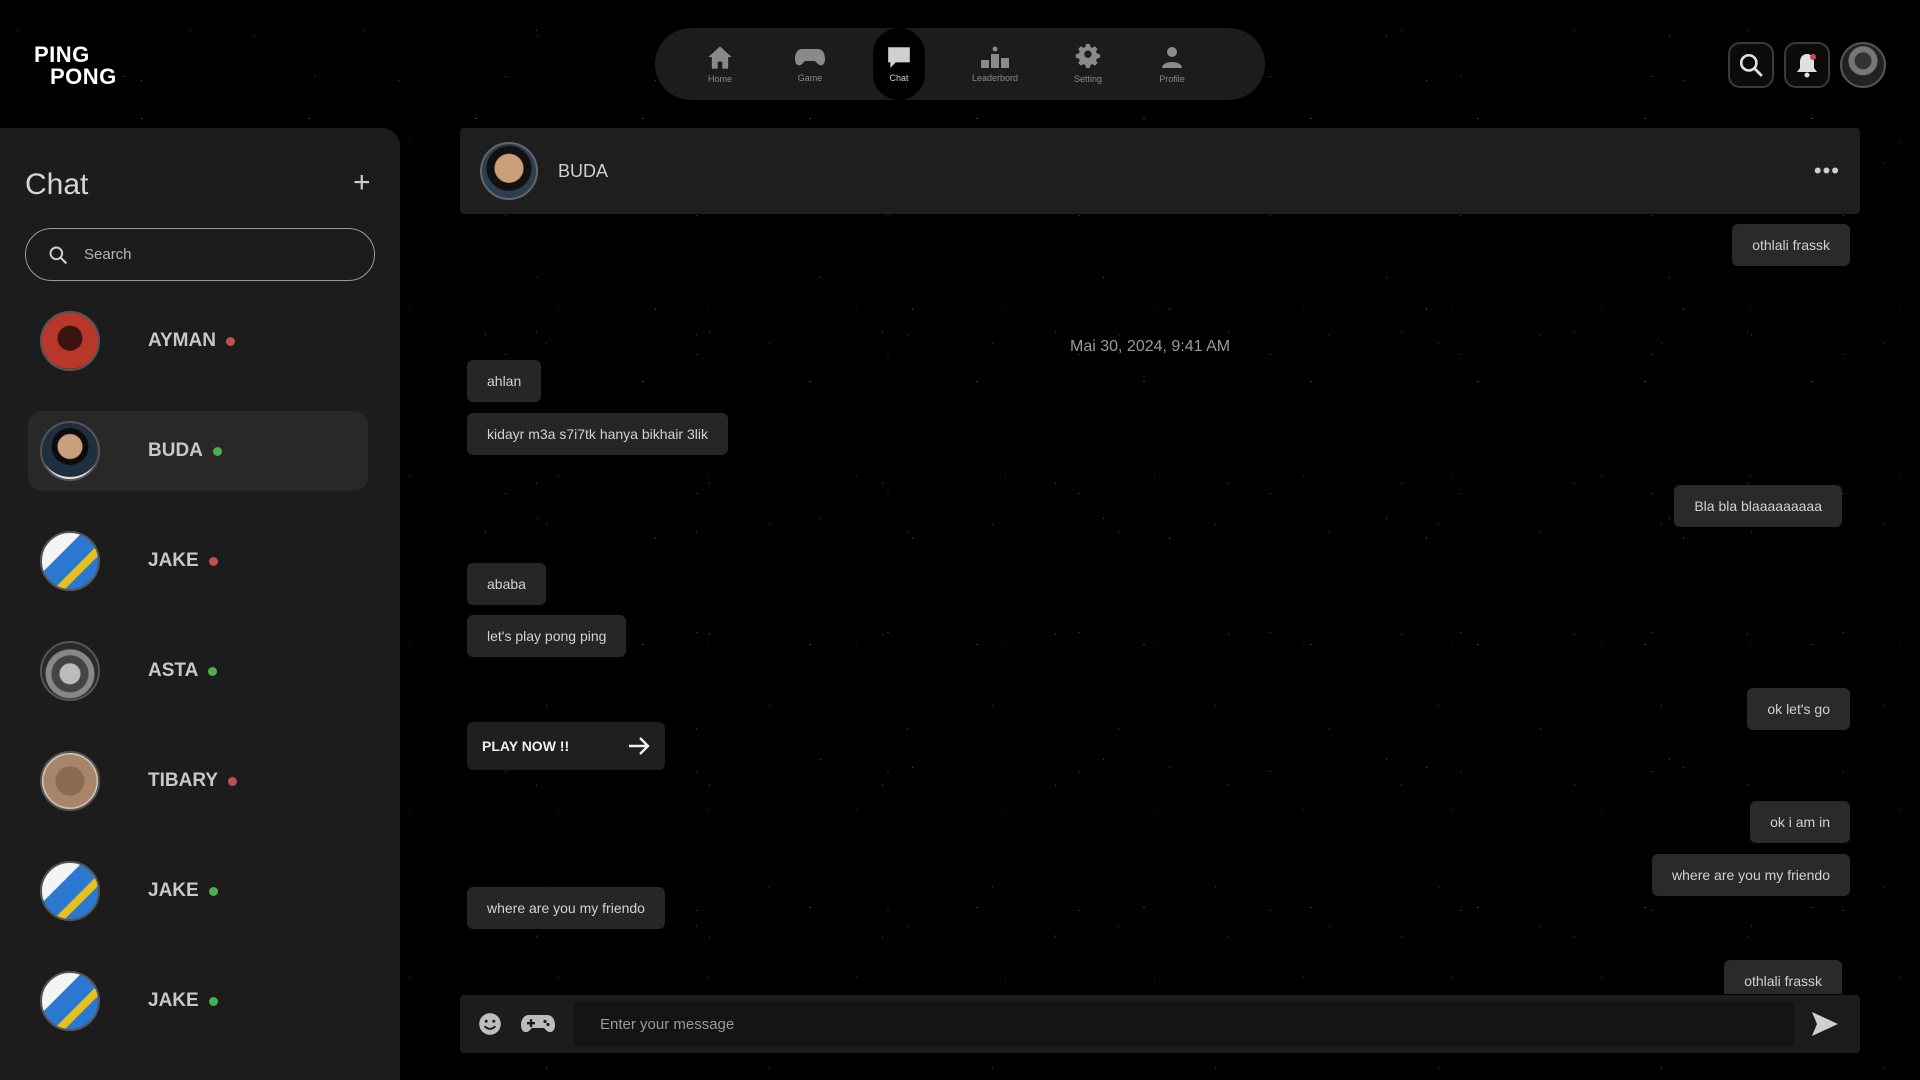  What do you see at coordinates (1751, 875) in the screenshot?
I see `message-bubble-sent: where are you my friendo` at bounding box center [1751, 875].